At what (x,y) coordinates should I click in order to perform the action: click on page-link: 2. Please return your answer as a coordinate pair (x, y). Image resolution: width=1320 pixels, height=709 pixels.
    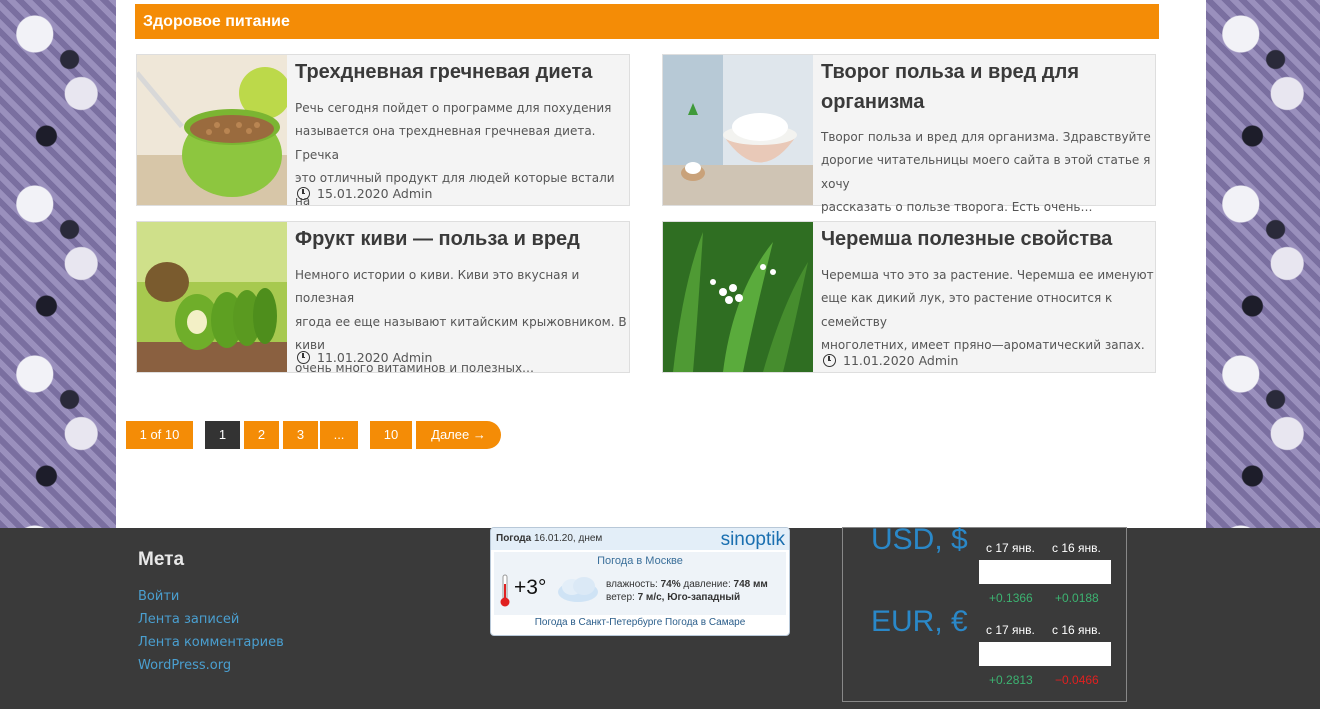
    Looking at the image, I should click on (261, 435).